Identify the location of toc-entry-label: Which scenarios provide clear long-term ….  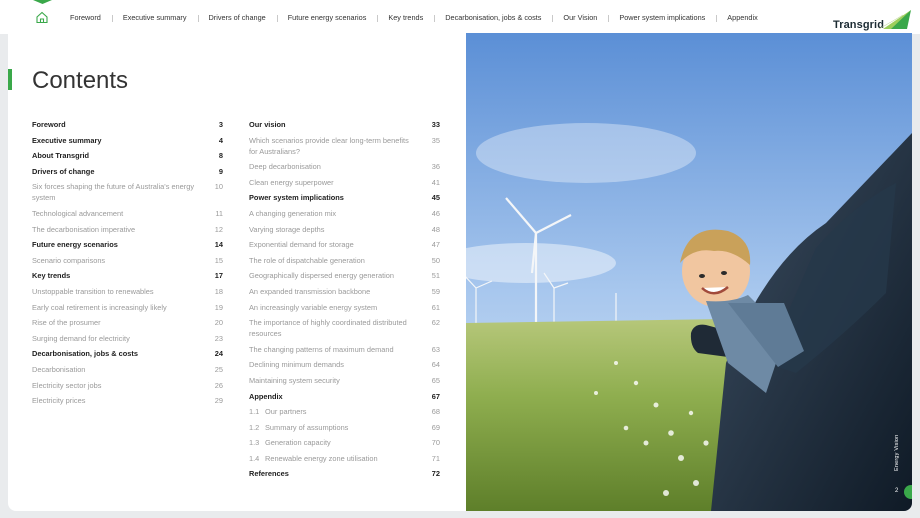
(337, 146).